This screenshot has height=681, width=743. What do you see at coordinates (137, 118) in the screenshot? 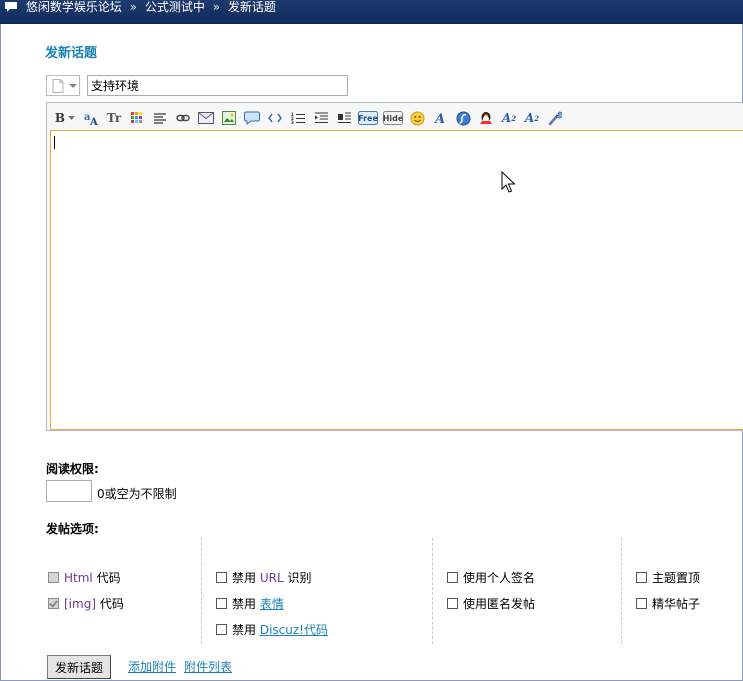
I see `color-grid-icon` at bounding box center [137, 118].